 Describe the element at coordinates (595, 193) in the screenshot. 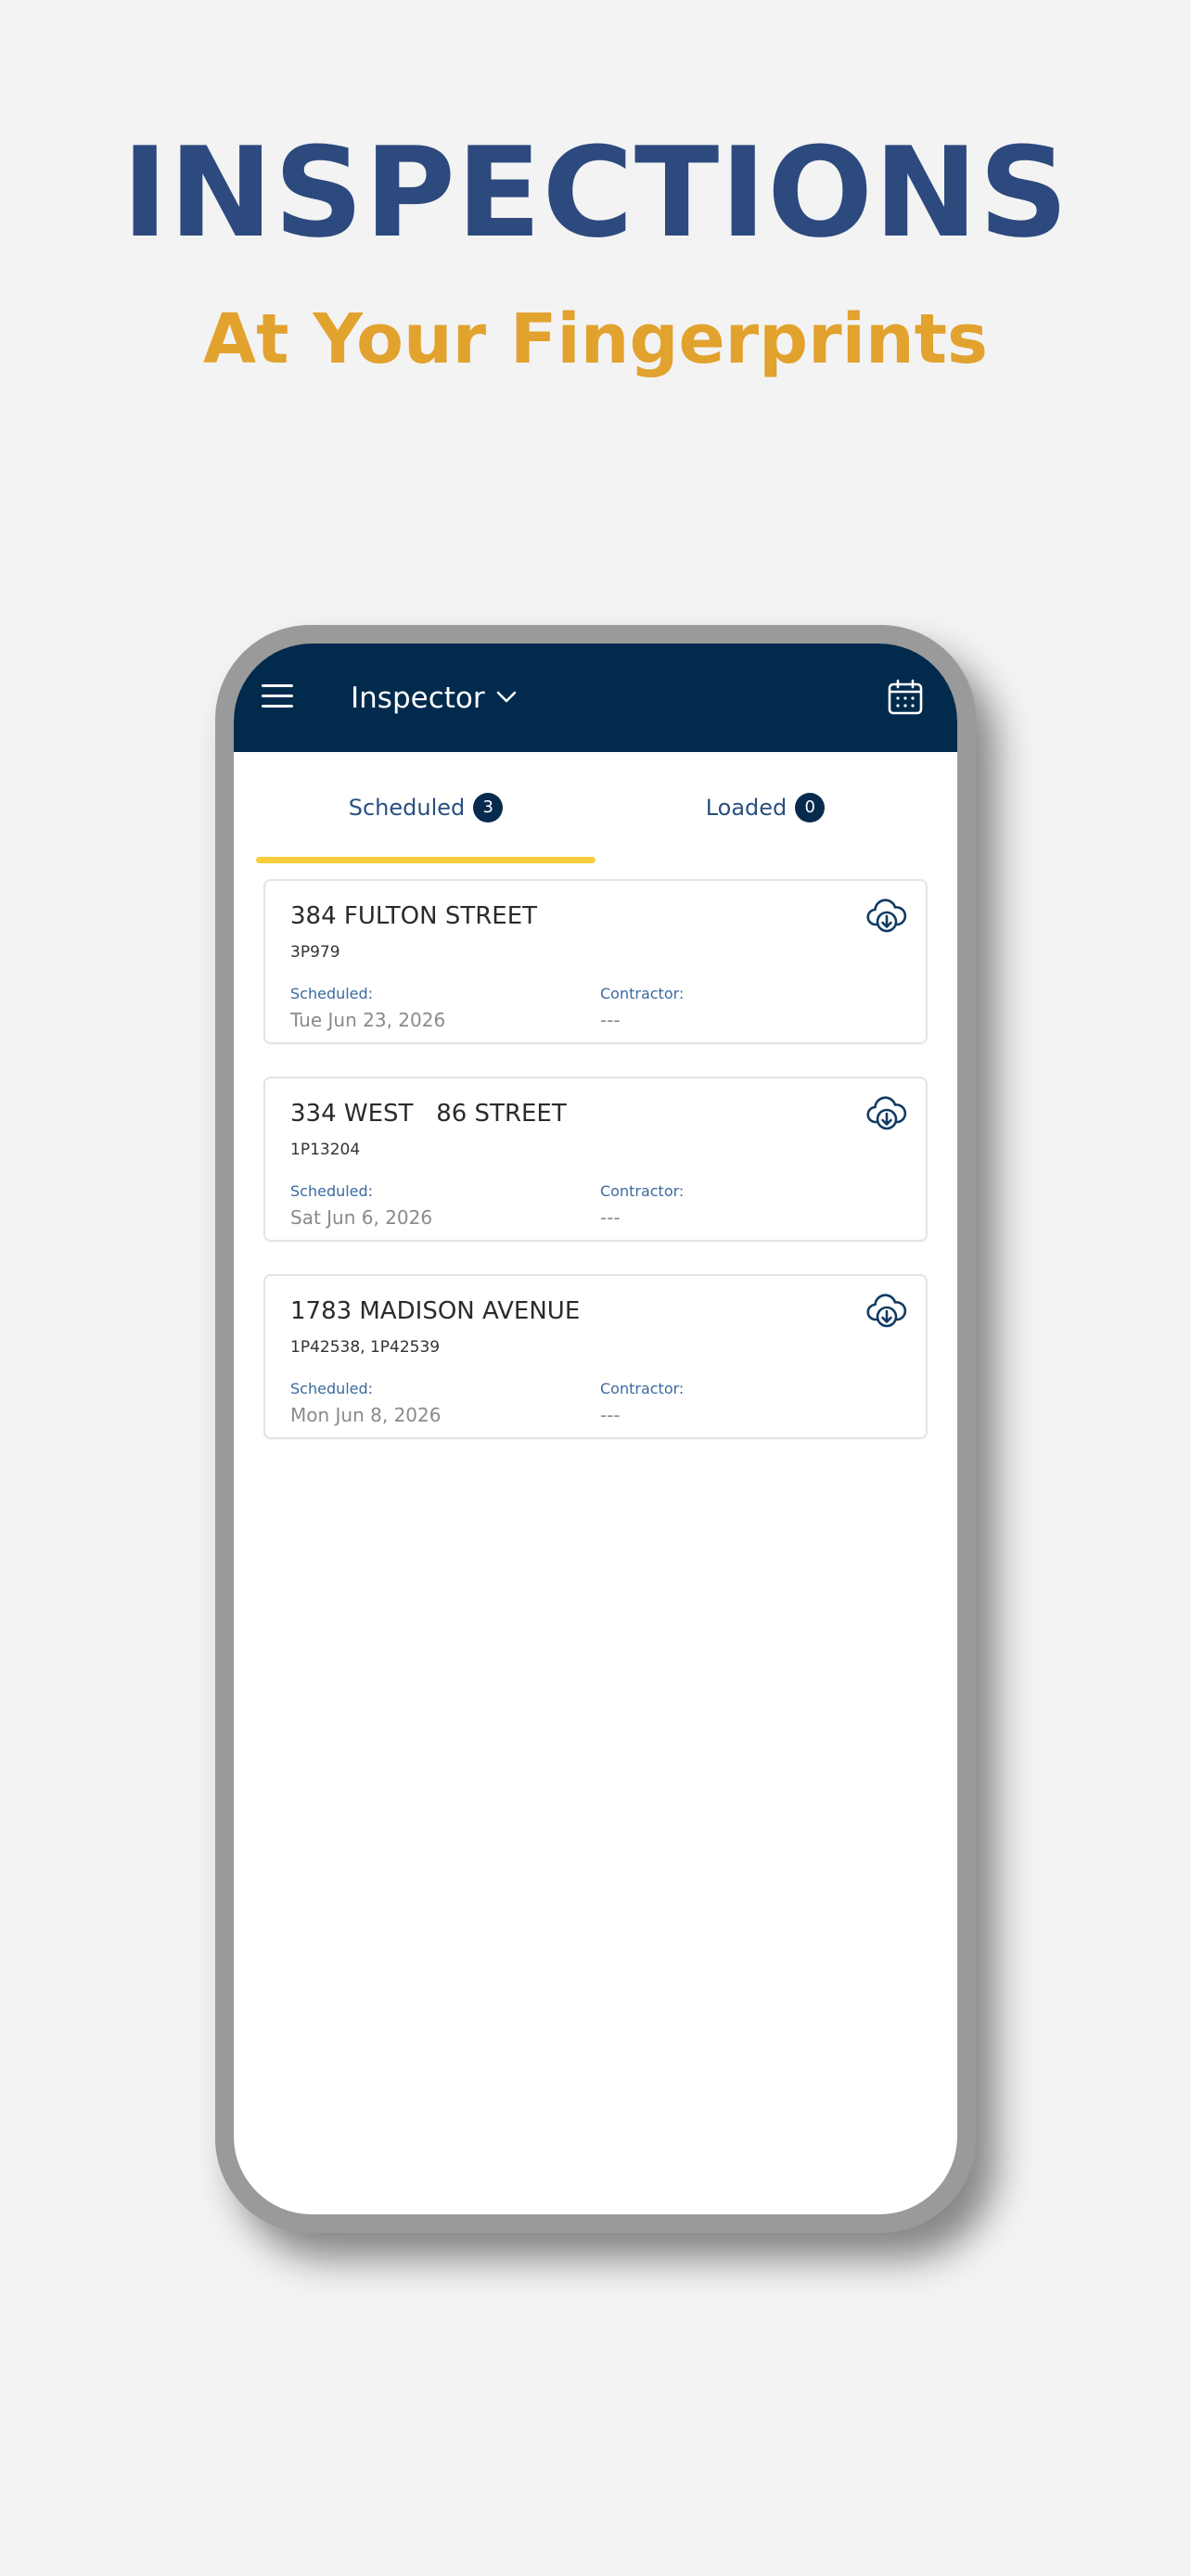

I see `hero-title: INSPECTIONS` at that location.